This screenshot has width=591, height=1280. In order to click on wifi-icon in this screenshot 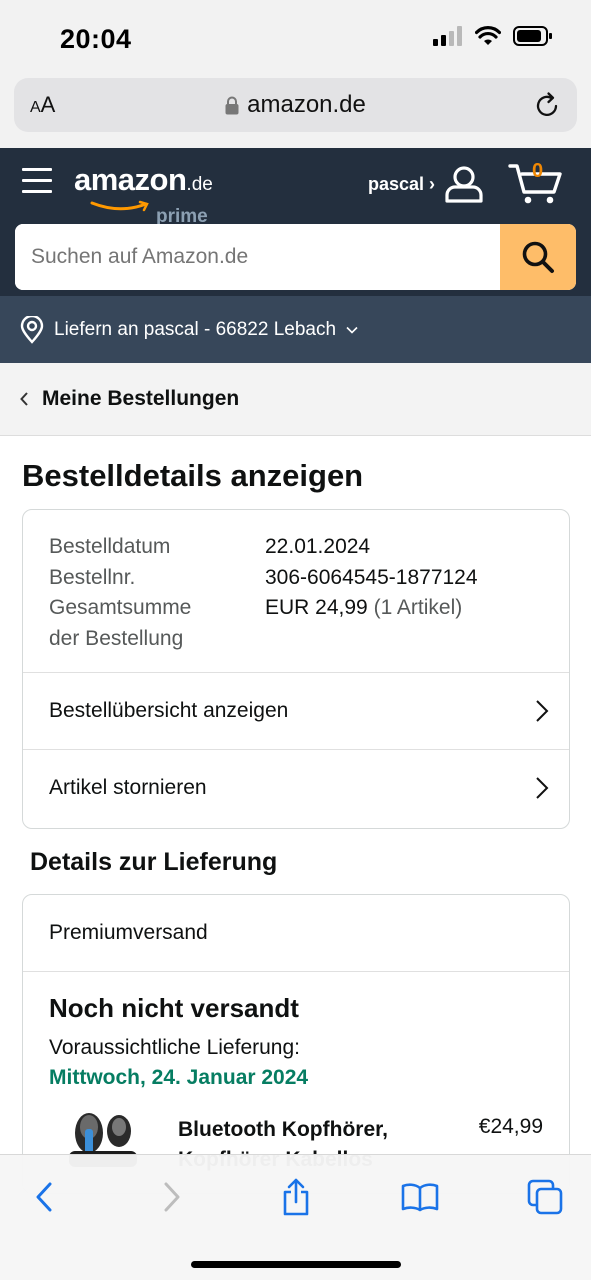, I will do `click(488, 35)`.